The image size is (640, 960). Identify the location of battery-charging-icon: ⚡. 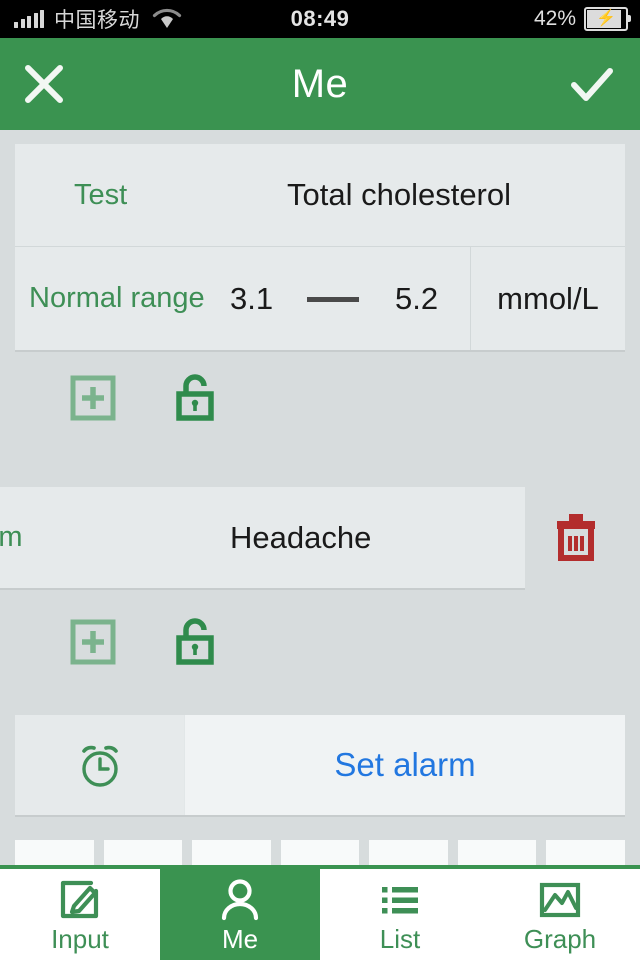
(607, 19).